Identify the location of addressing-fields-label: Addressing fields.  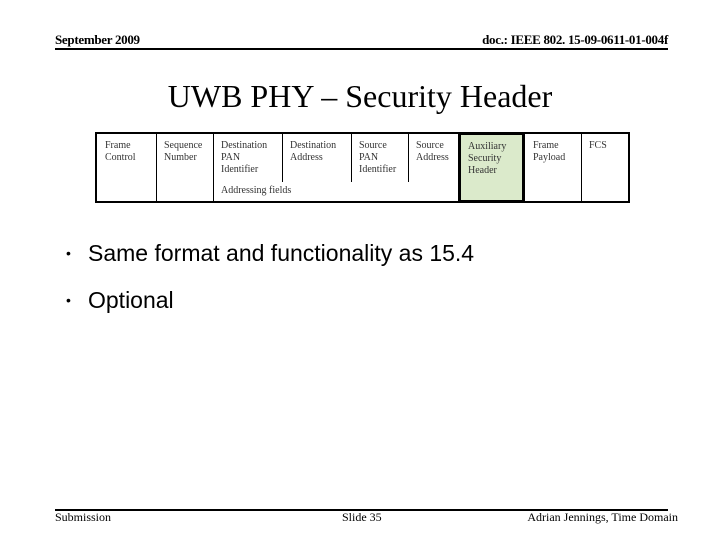
(256, 190).